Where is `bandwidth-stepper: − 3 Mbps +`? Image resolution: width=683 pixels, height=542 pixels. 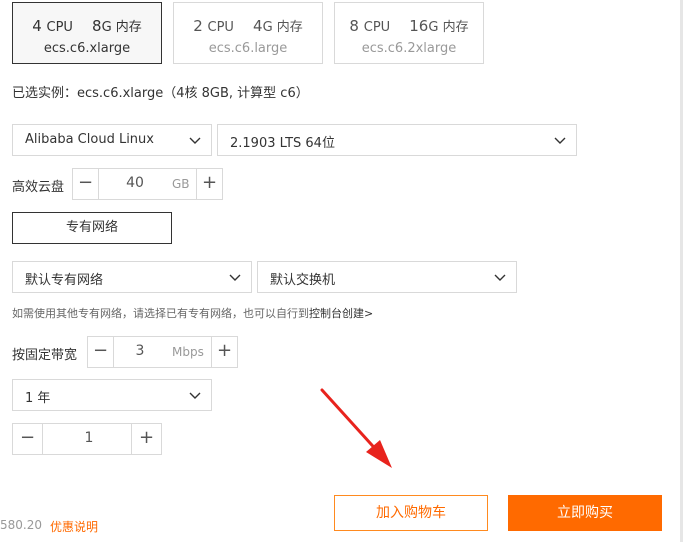
bandwidth-stepper: − 3 Mbps + is located at coordinates (162, 352).